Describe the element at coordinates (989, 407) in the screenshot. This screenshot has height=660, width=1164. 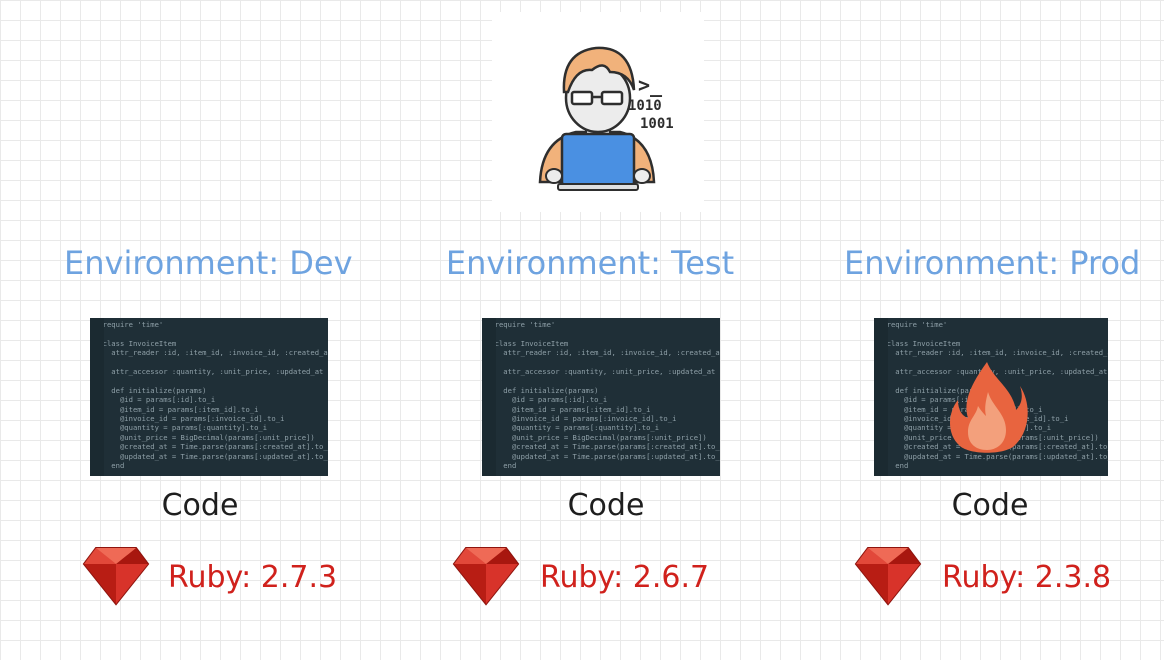
I see `fire-icon` at that location.